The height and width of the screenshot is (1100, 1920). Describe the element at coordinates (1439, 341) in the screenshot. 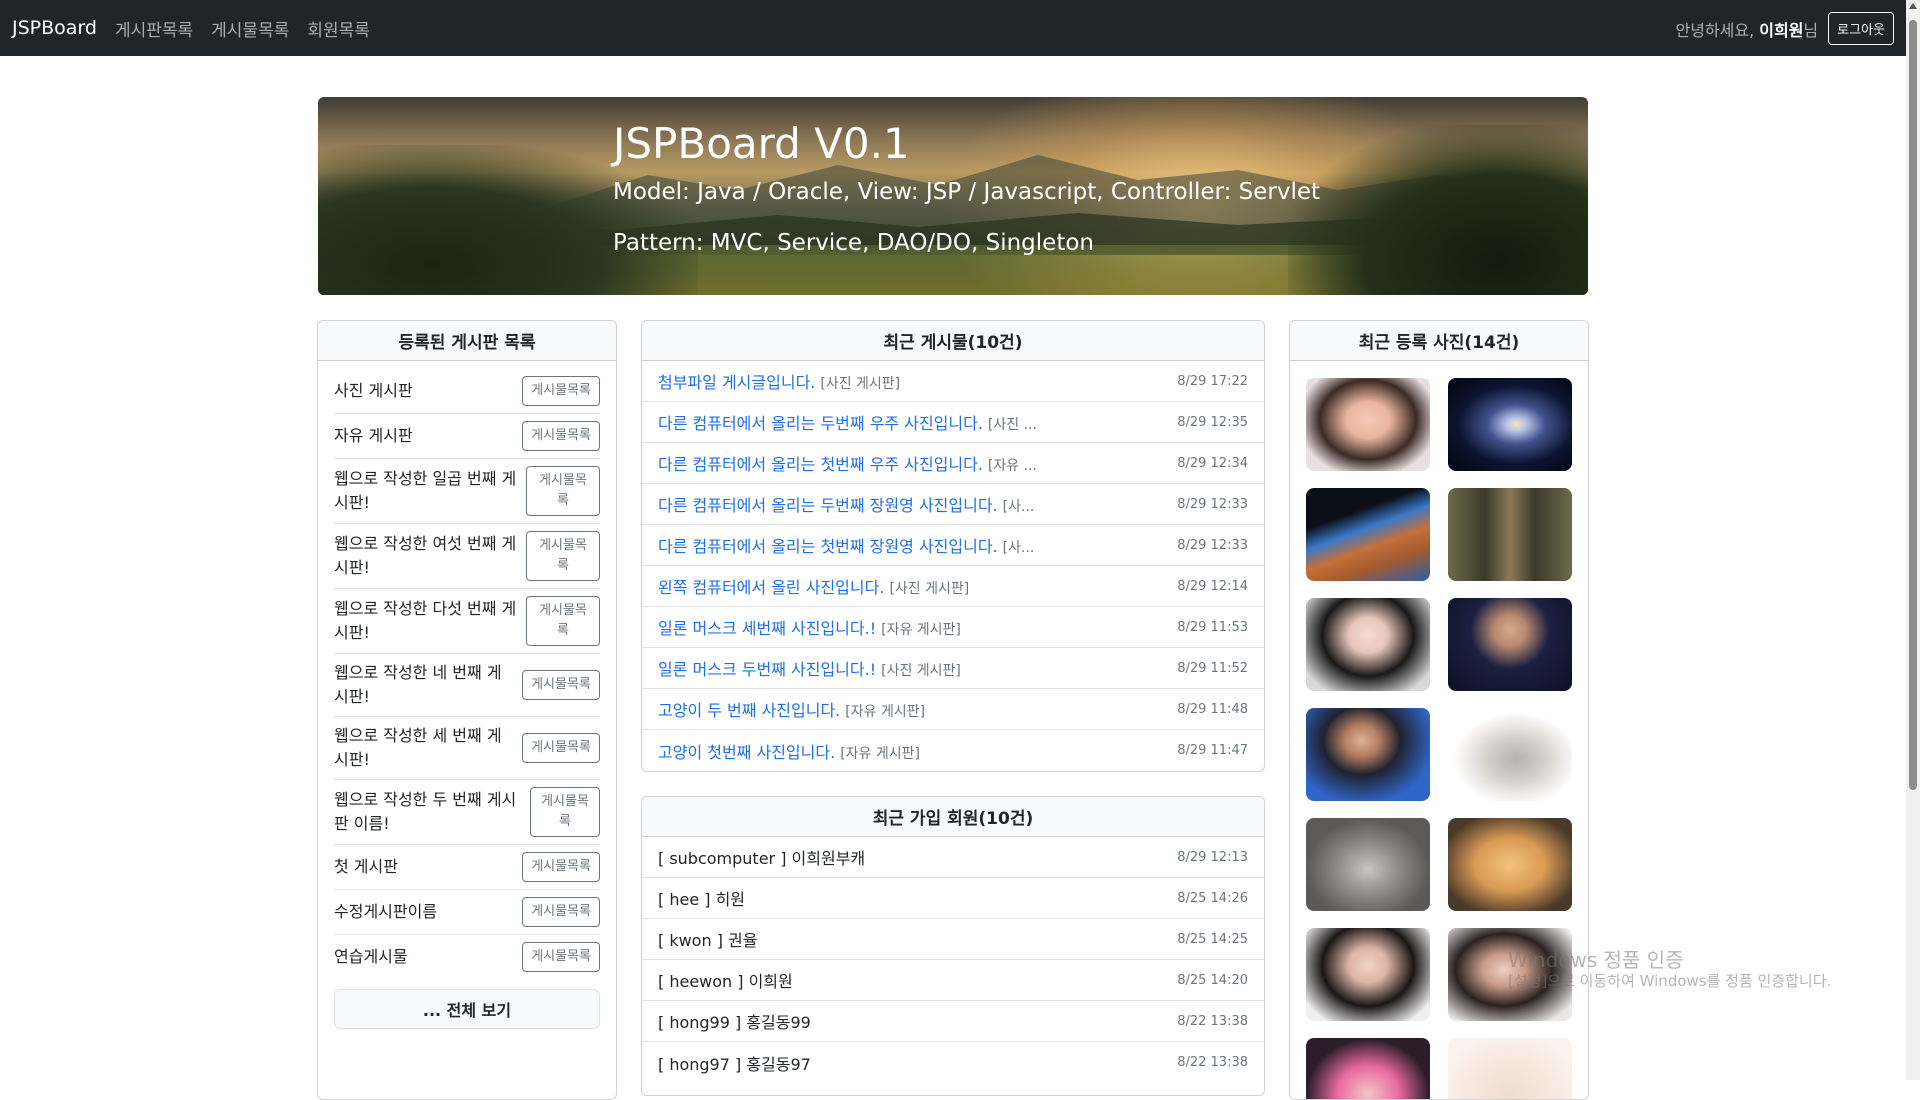

I see `recent-photos-header: 최근 등록 사진(14건)` at that location.